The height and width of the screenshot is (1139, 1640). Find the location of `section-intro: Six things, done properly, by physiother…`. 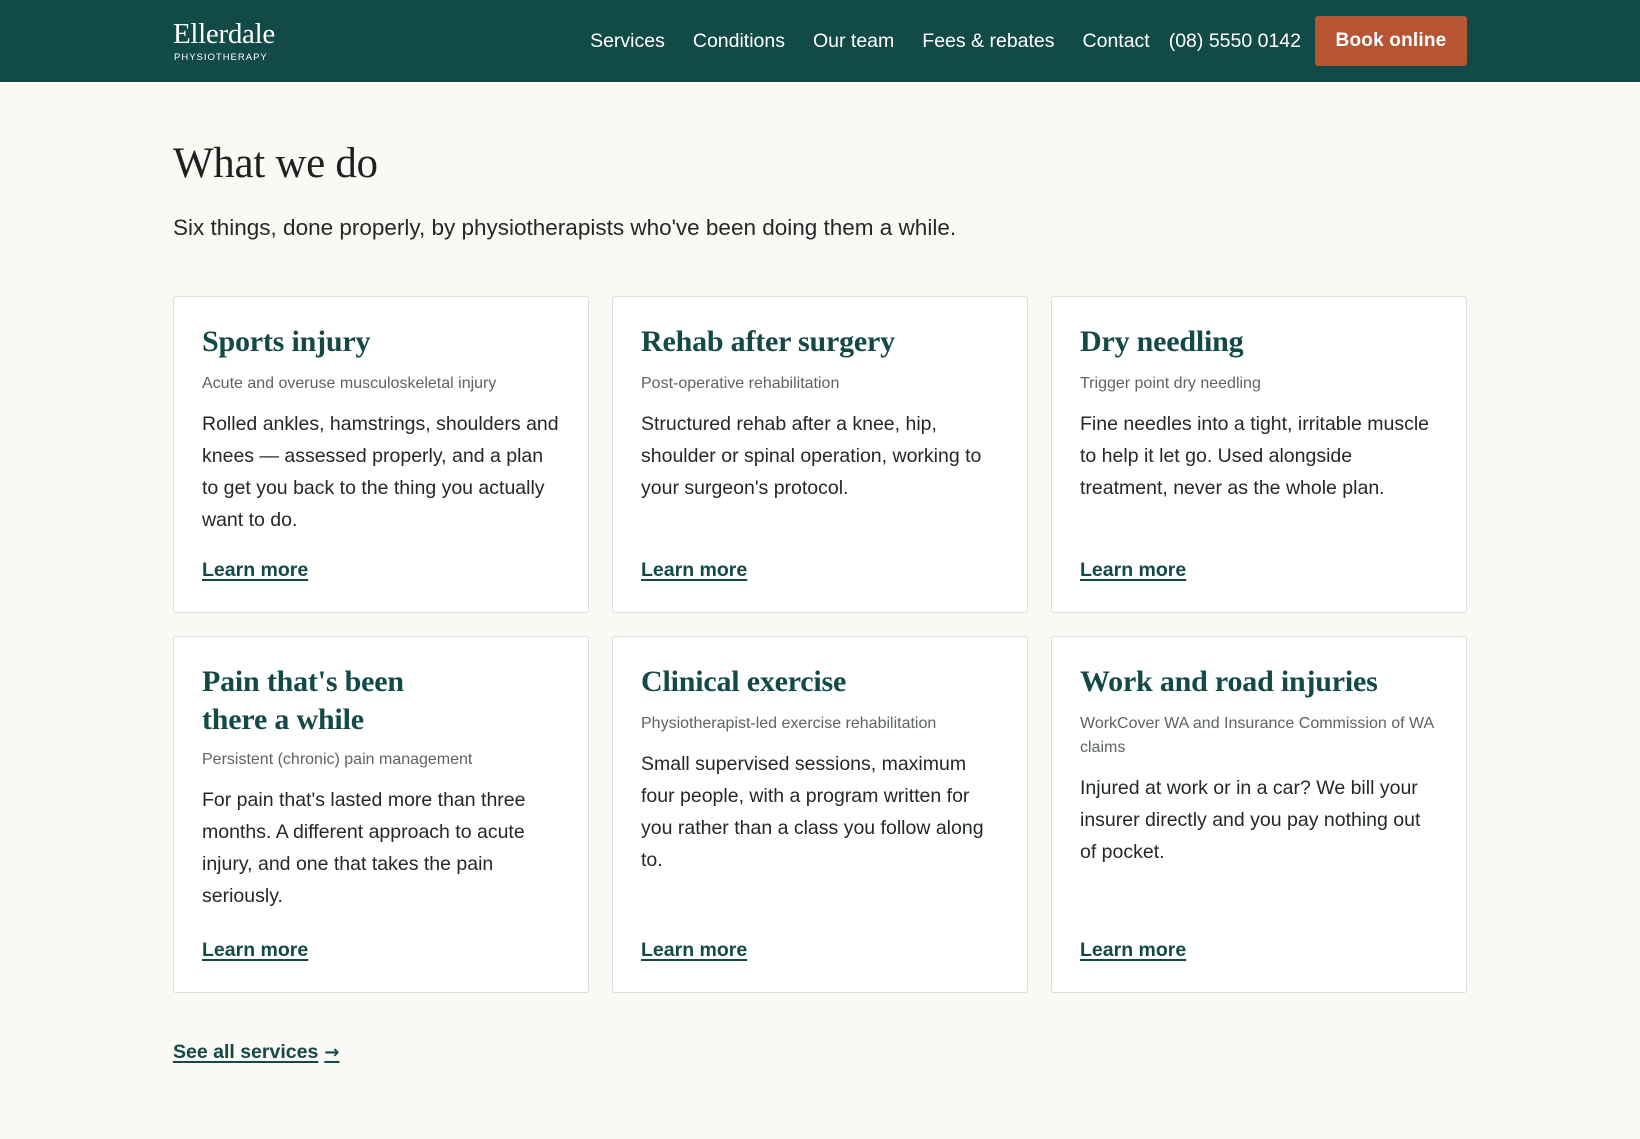

section-intro: Six things, done properly, by physiother… is located at coordinates (565, 227).